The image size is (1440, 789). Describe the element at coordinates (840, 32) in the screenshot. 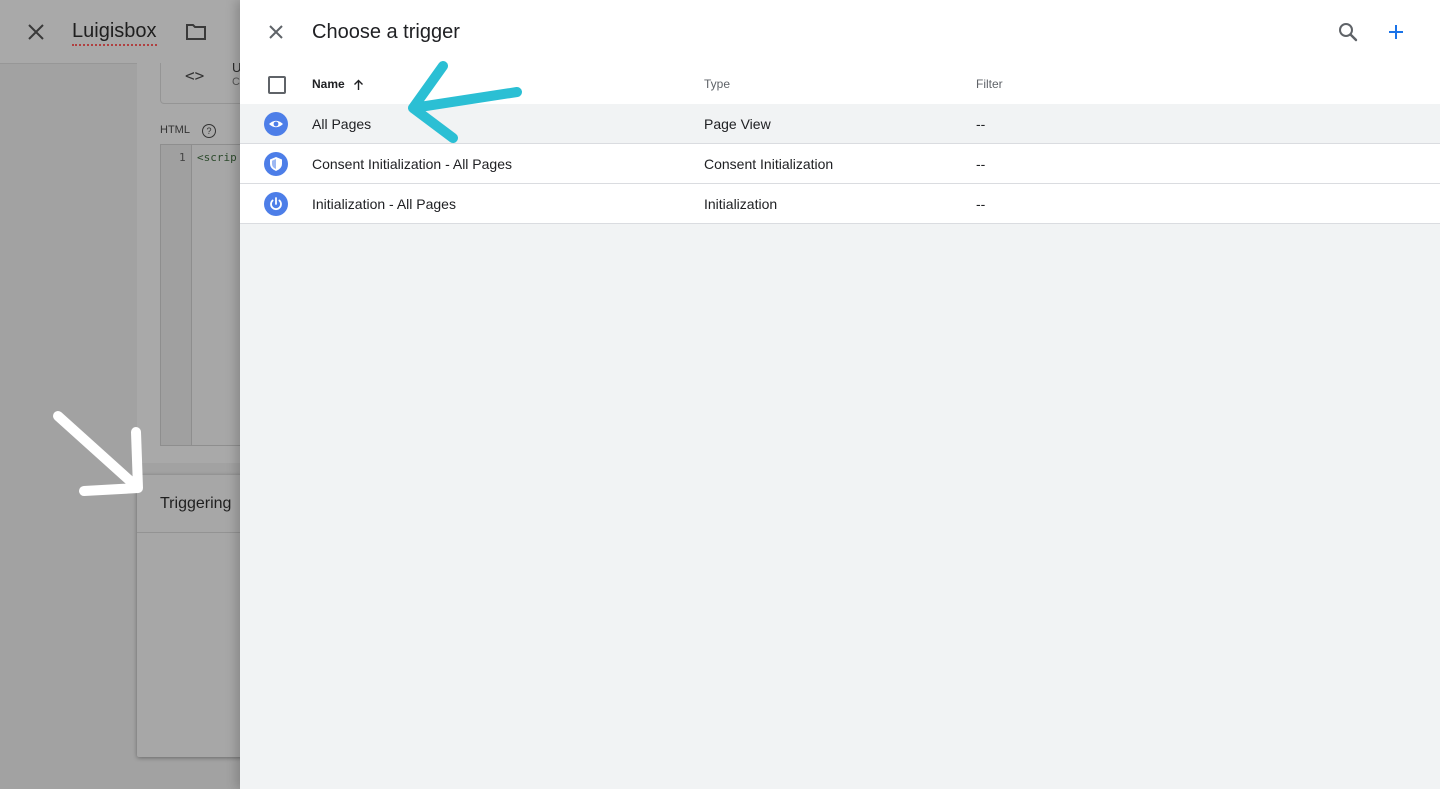

I see `panel-header: Choose a trigger` at that location.